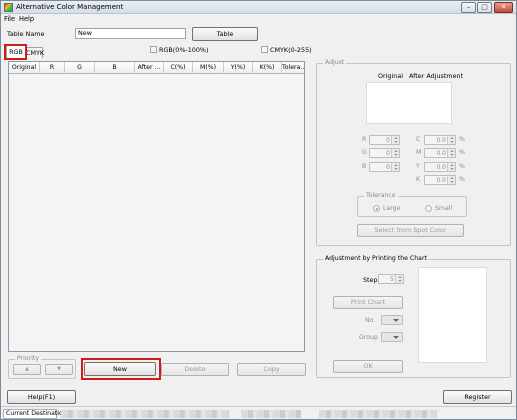 The width and height of the screenshot is (517, 420). I want to click on close-button: ✕, so click(503, 7).